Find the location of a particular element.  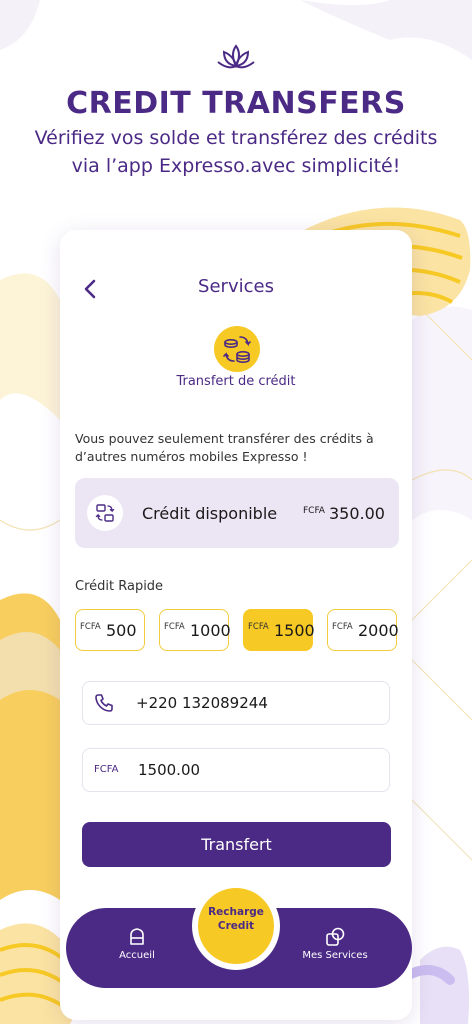

transfer-cards-icon is located at coordinates (105, 513).